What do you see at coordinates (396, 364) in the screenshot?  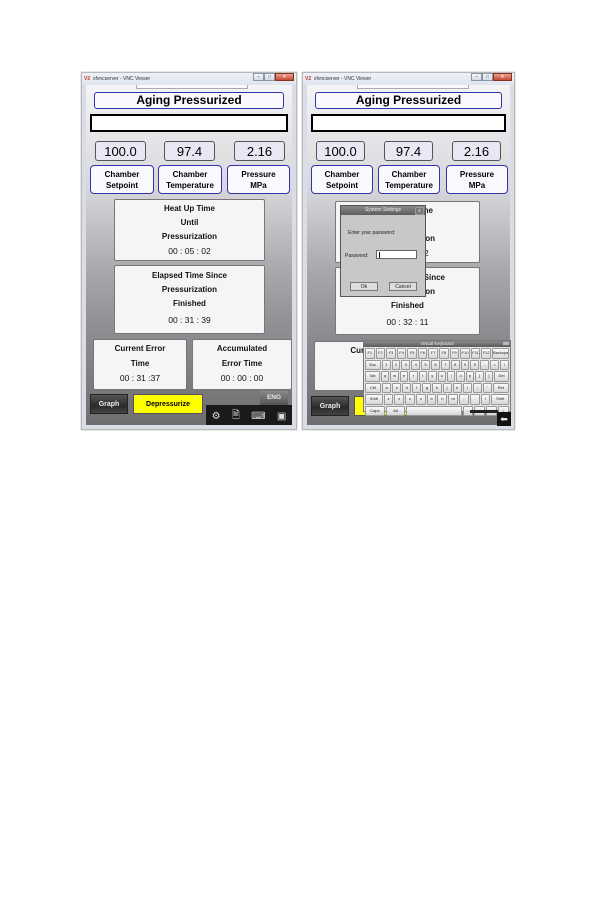 I see `key-2: 2` at bounding box center [396, 364].